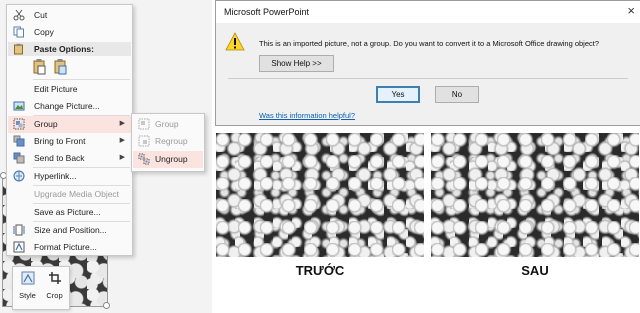  What do you see at coordinates (41, 288) in the screenshot?
I see `mini-toolbar: Style Crop` at bounding box center [41, 288].